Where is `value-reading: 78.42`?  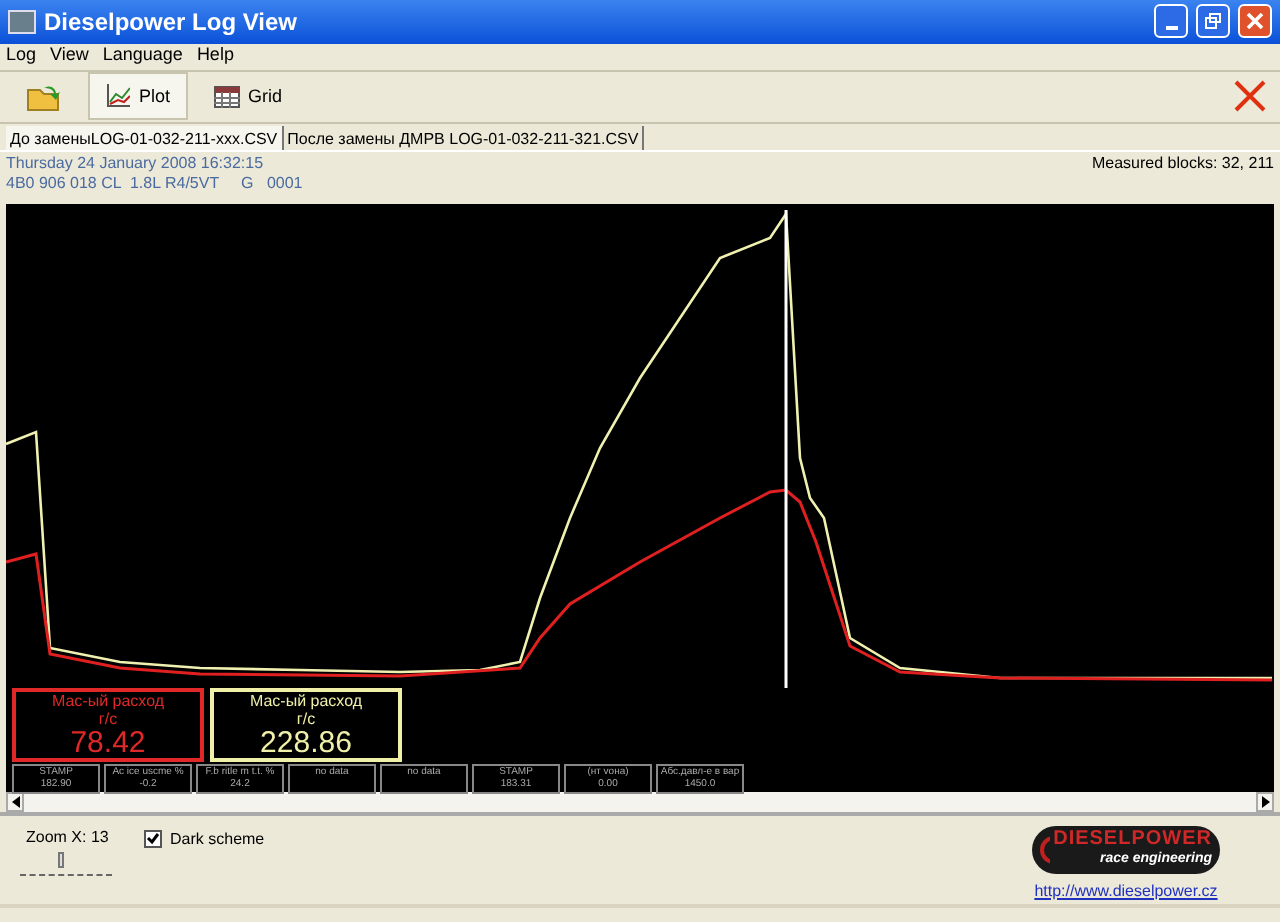 value-reading: 78.42 is located at coordinates (108, 742).